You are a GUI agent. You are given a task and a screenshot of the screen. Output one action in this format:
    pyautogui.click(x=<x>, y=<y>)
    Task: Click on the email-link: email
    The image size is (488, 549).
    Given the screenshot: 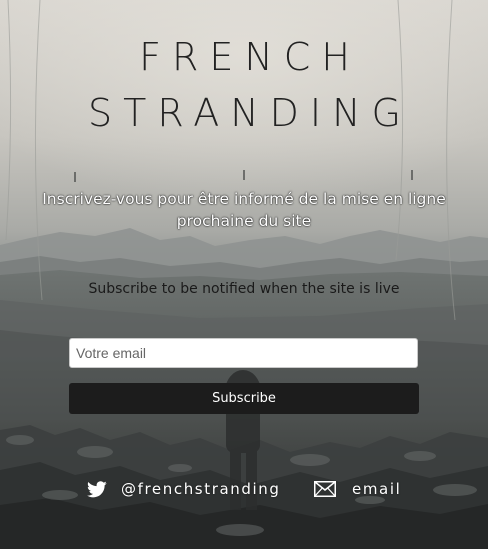 What is the action you would take?
    pyautogui.click(x=357, y=489)
    